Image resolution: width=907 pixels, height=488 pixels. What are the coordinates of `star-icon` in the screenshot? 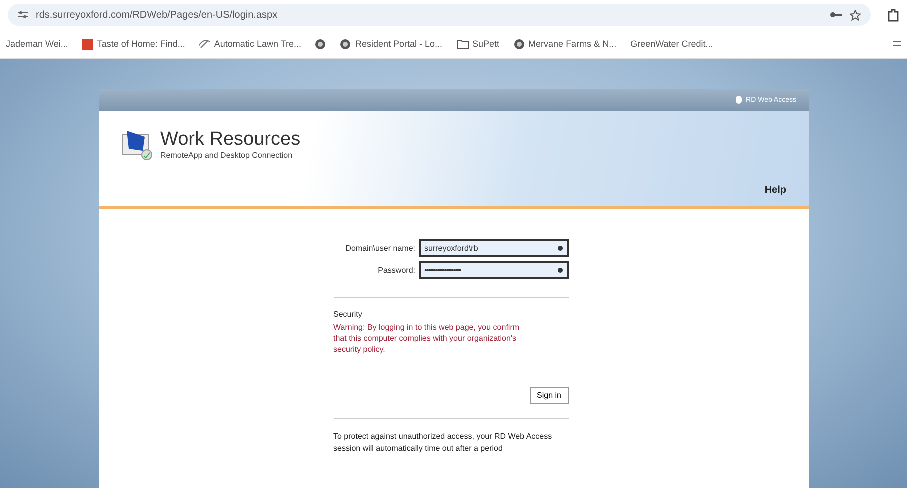 It's located at (855, 15).